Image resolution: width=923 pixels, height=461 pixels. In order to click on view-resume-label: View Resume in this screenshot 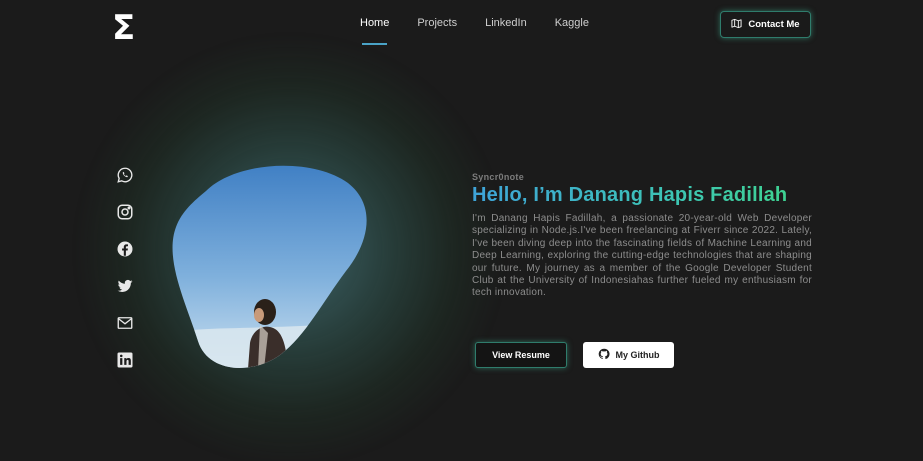, I will do `click(521, 355)`.